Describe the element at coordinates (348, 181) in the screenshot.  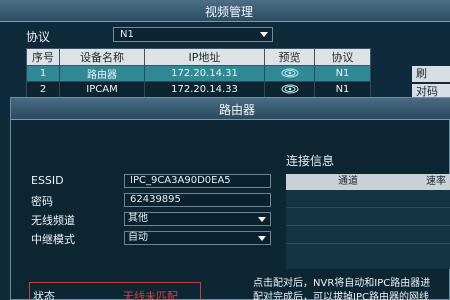
I see `column-header-channel: 通道` at that location.